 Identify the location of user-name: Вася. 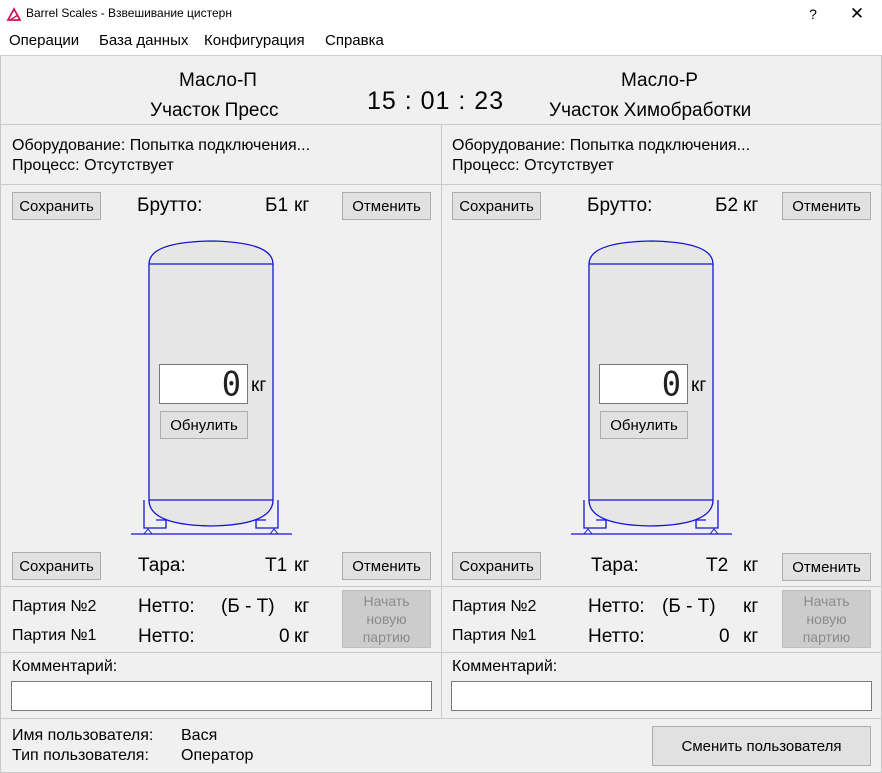
(199, 735).